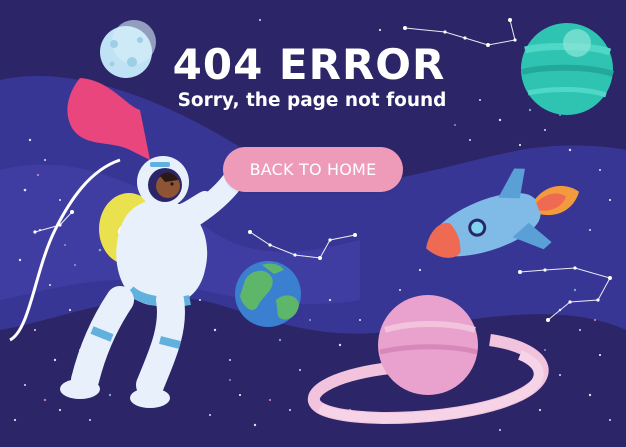 The width and height of the screenshot is (626, 447). What do you see at coordinates (268, 294) in the screenshot?
I see `earth-planet-illustration` at bounding box center [268, 294].